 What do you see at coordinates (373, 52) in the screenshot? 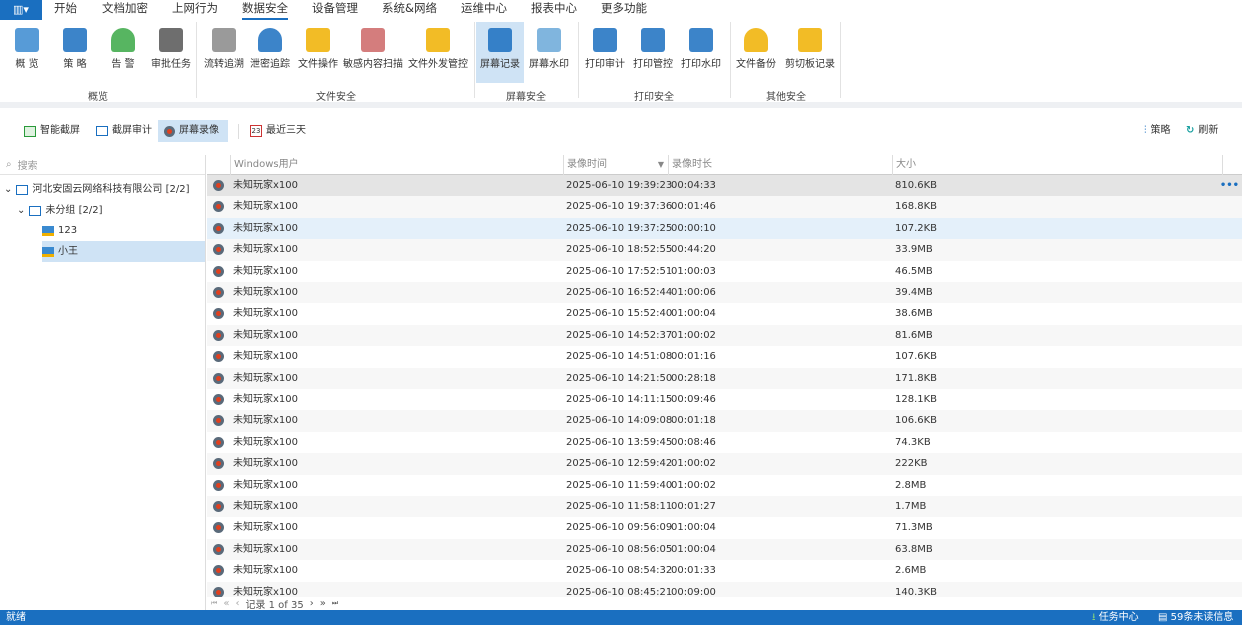
I see `ribbon-button: 敏感内容扫描` at bounding box center [373, 52].